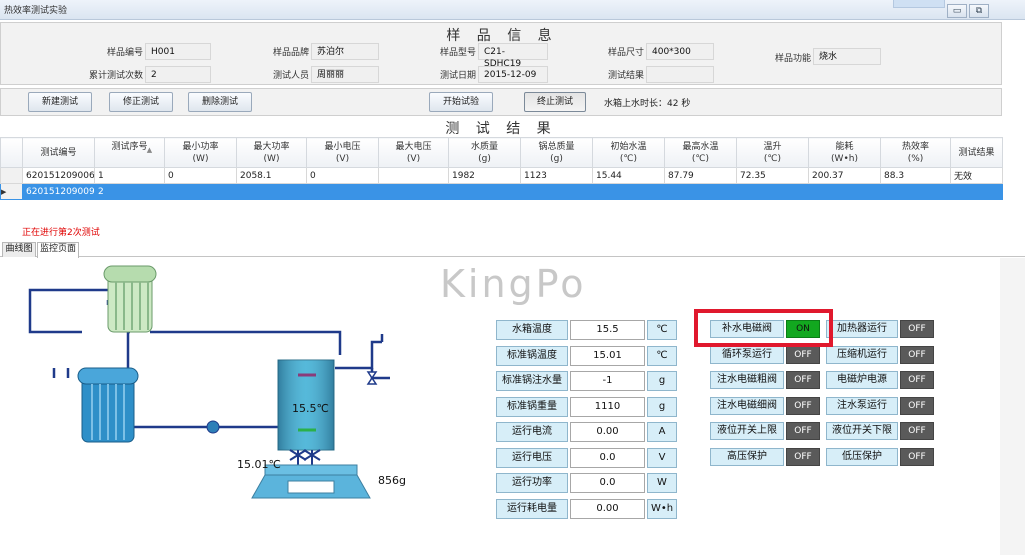  What do you see at coordinates (915, 158) in the screenshot?
I see `column-header-unit: (%)` at bounding box center [915, 158].